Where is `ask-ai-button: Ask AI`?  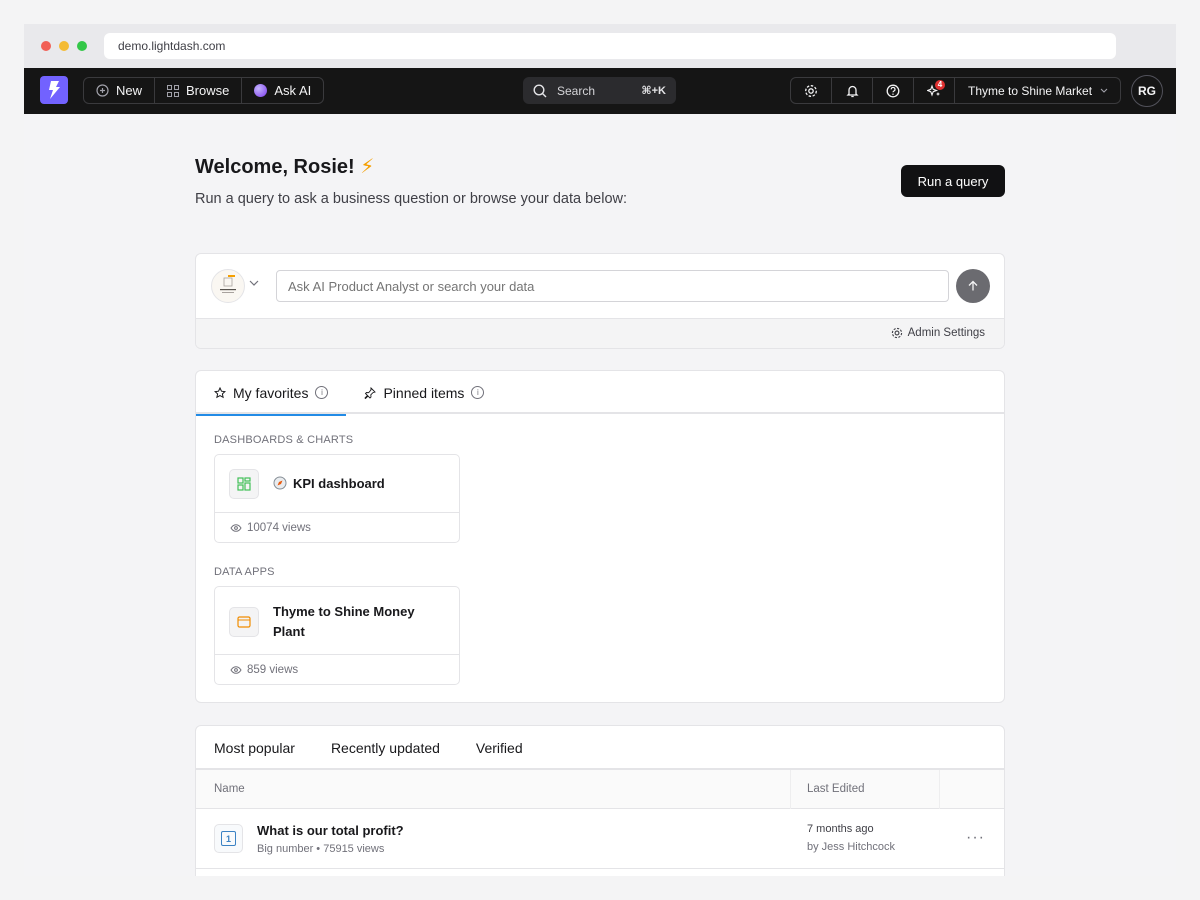 ask-ai-button: Ask AI is located at coordinates (282, 90).